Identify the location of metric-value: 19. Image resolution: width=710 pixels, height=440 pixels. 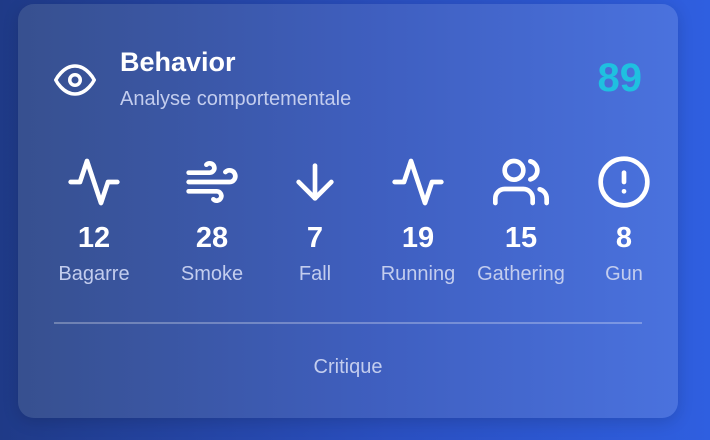
(418, 238).